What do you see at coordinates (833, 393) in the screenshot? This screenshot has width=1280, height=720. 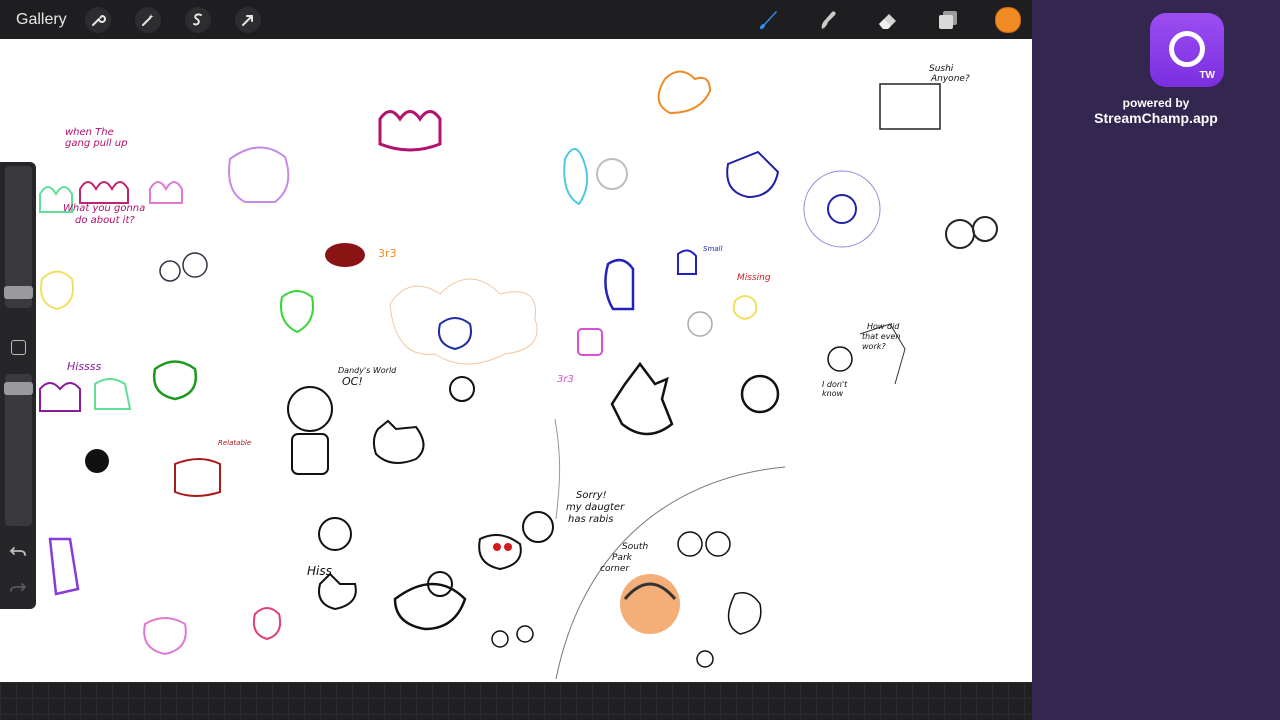 I see `note-idont-2: know` at bounding box center [833, 393].